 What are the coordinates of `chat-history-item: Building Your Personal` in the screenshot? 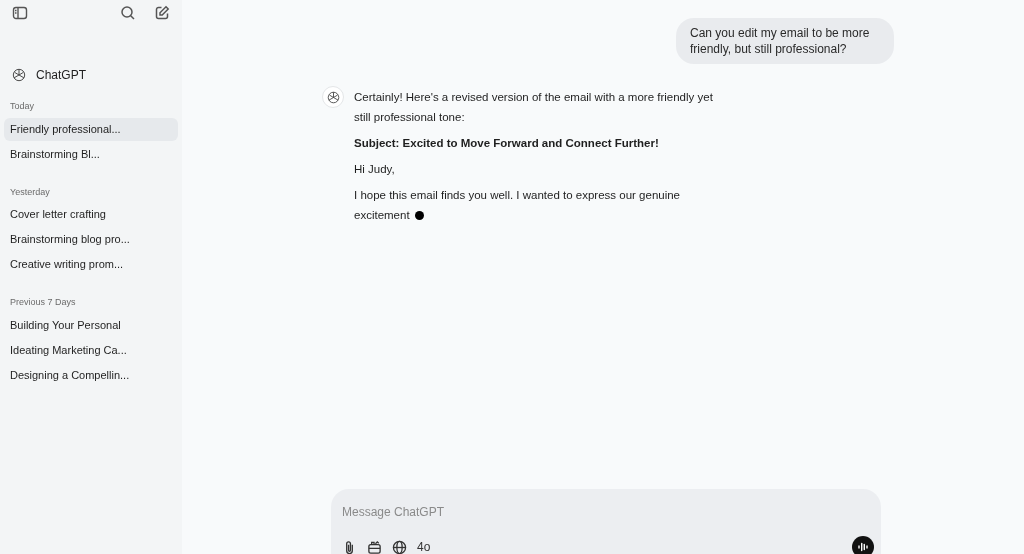 It's located at (91, 325).